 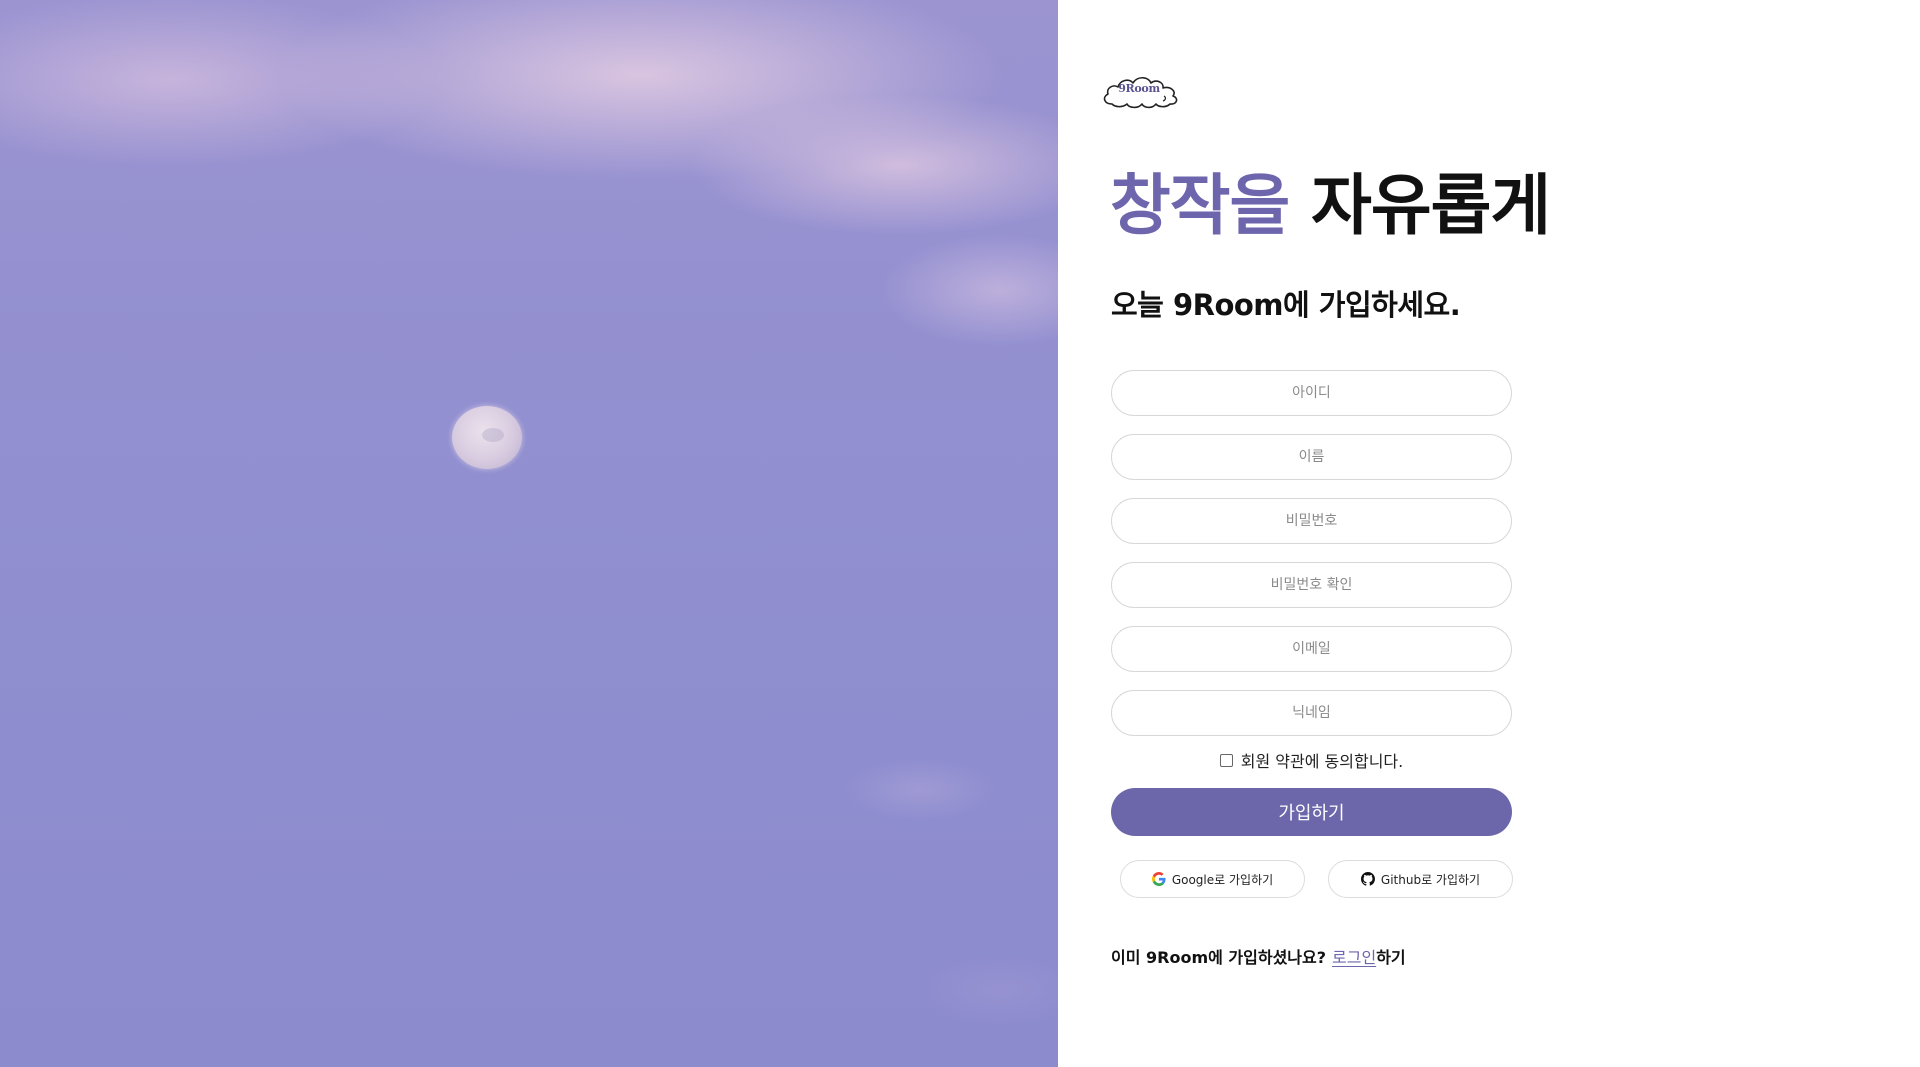 I want to click on password-confirm-input, so click(x=1311, y=585).